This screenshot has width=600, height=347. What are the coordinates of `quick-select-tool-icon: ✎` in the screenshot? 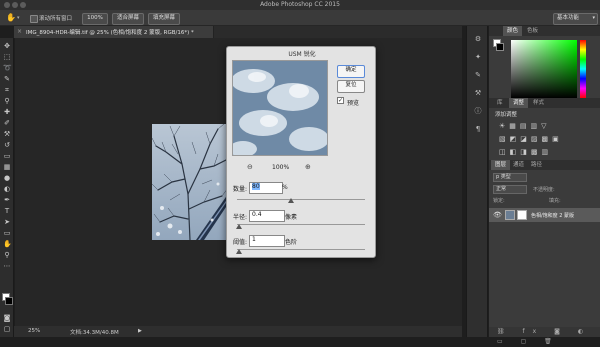 It's located at (7, 79).